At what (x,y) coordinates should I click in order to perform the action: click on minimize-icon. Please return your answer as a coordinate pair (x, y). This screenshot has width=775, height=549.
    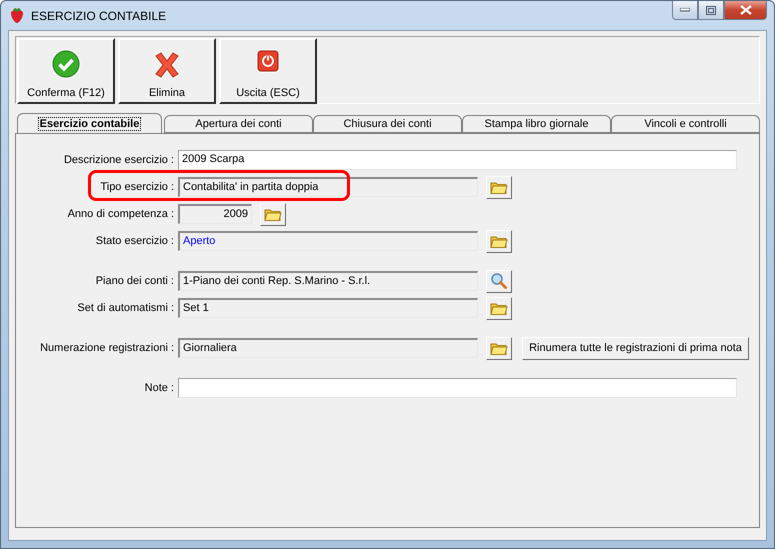
    Looking at the image, I should click on (685, 10).